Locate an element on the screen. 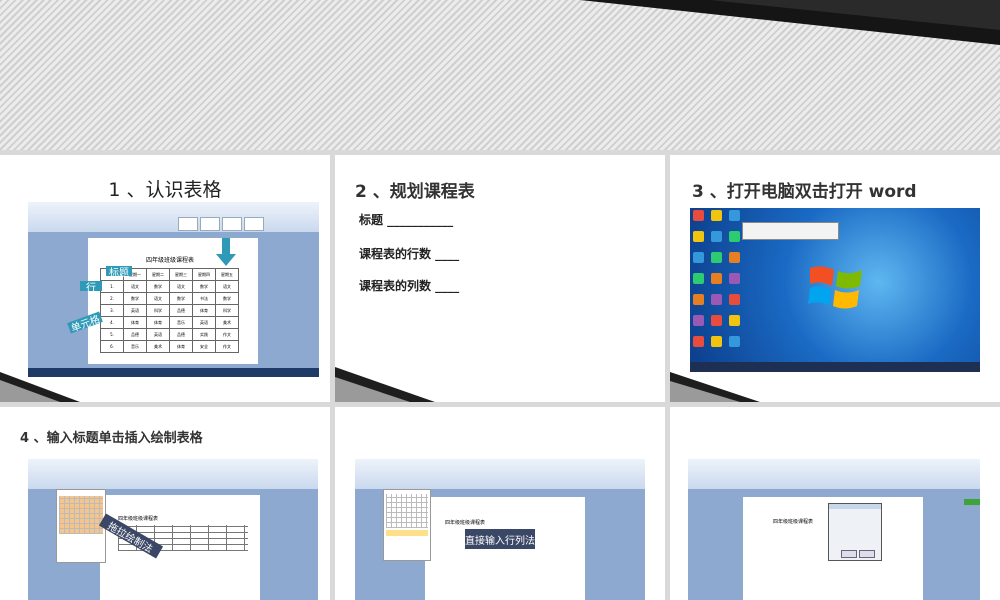 This screenshot has height=600, width=1000. taskbar is located at coordinates (835, 367).